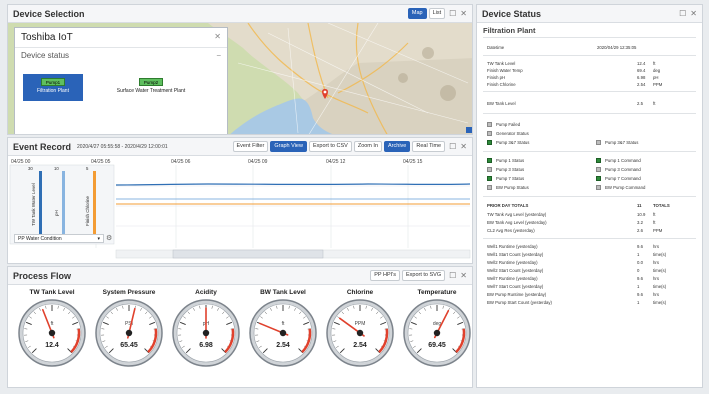 Image resolution: width=709 pixels, height=394 pixels. What do you see at coordinates (87, 210) in the screenshot?
I see `axis-label: Finish Chlorine` at bounding box center [87, 210].